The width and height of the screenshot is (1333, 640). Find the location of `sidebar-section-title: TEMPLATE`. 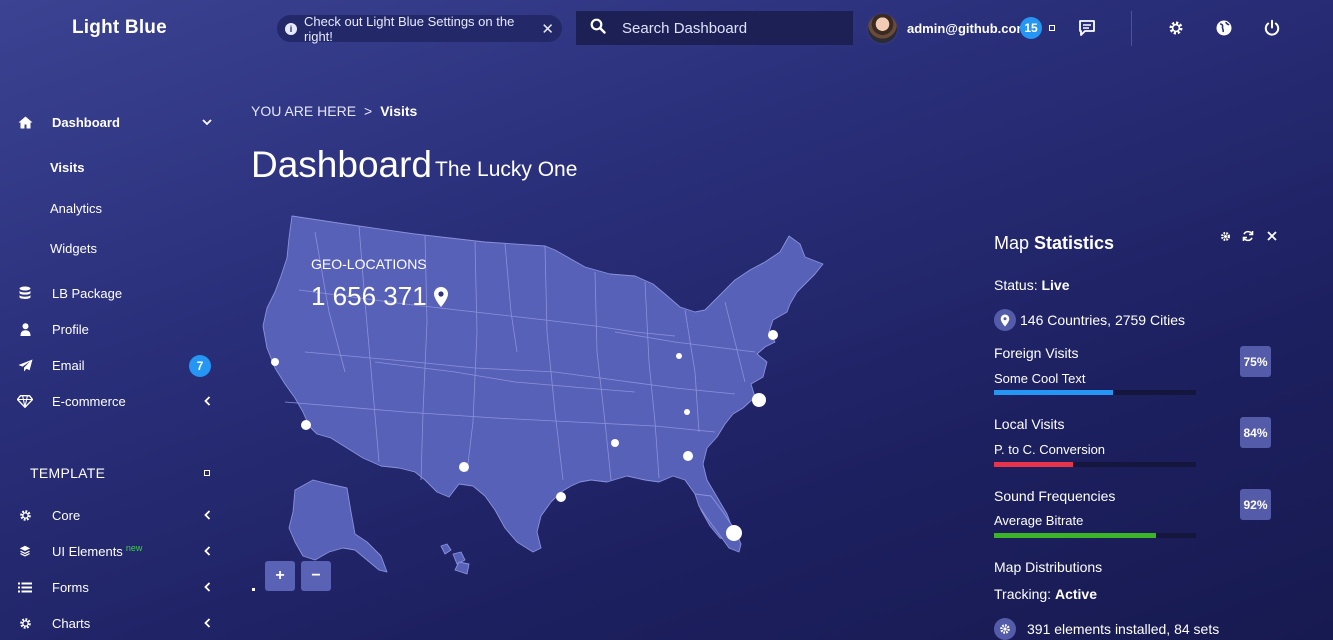

sidebar-section-title: TEMPLATE is located at coordinates (68, 473).